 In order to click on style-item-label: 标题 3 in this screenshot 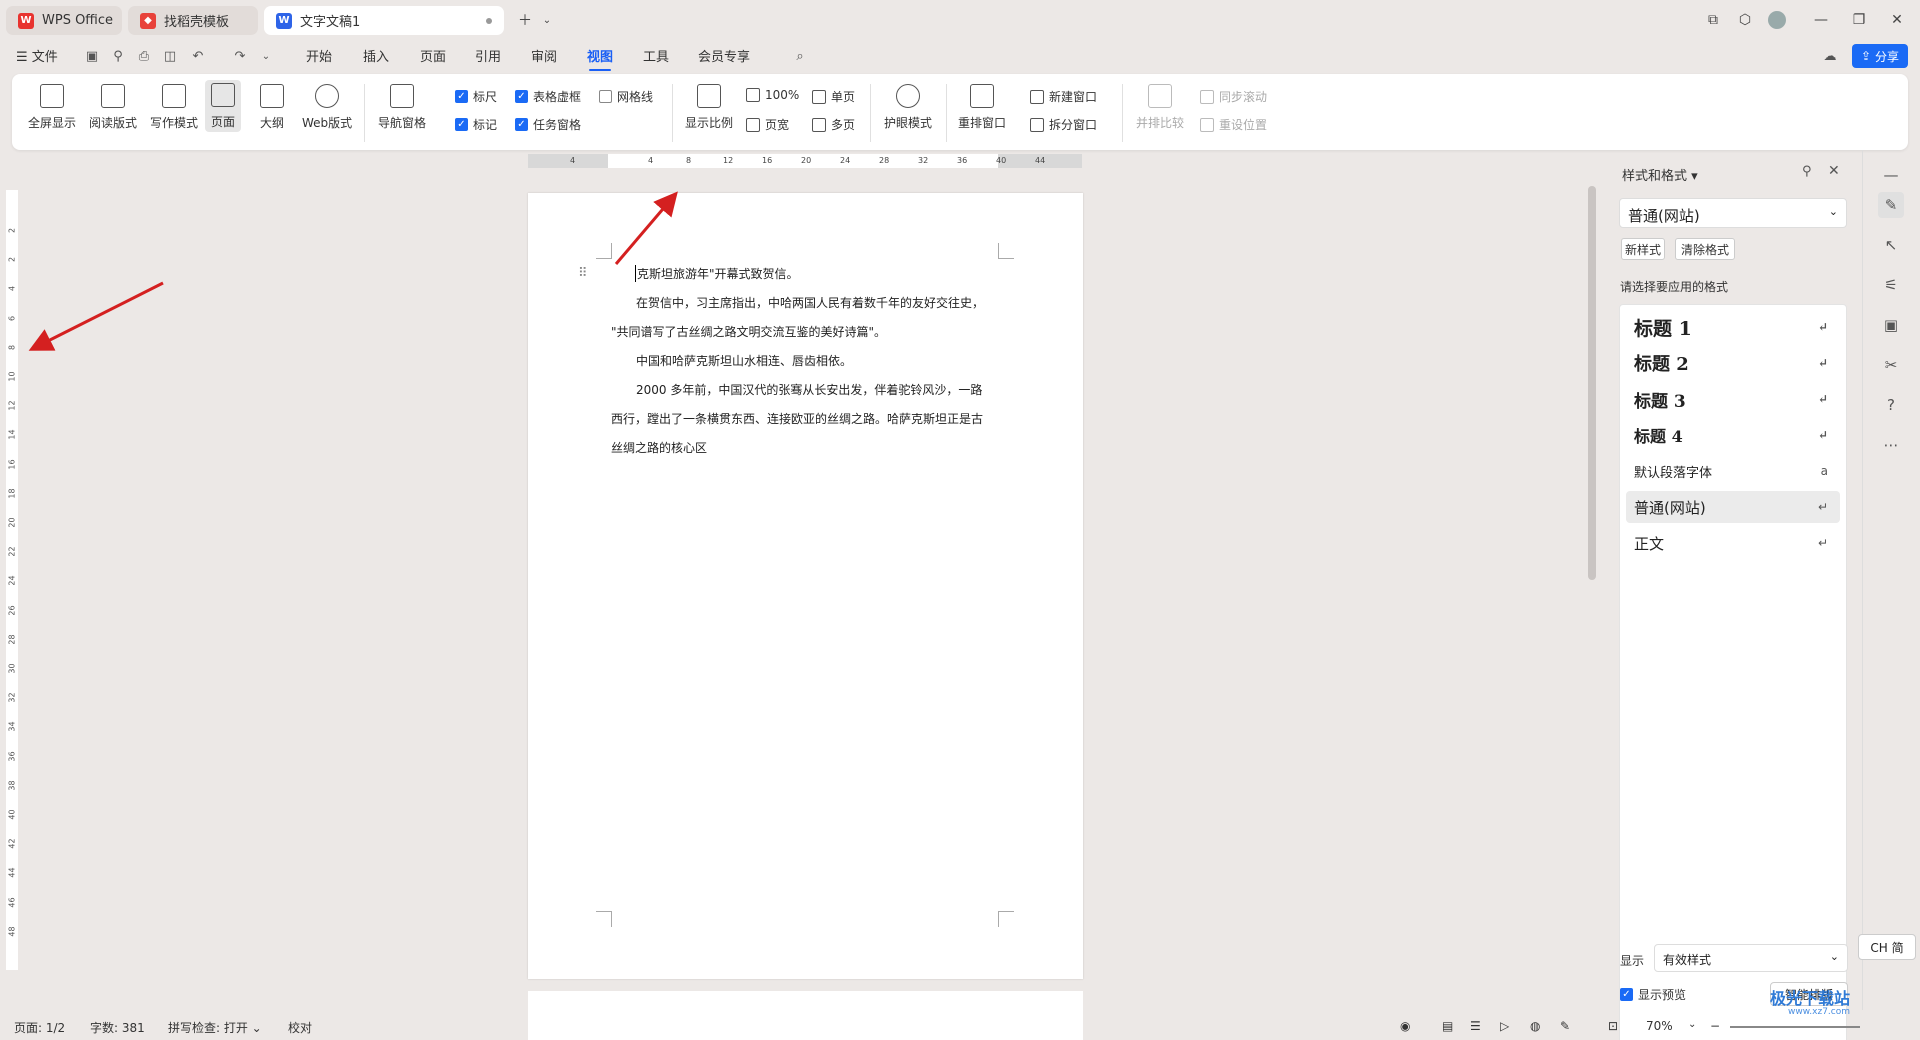, I will do `click(1660, 401)`.